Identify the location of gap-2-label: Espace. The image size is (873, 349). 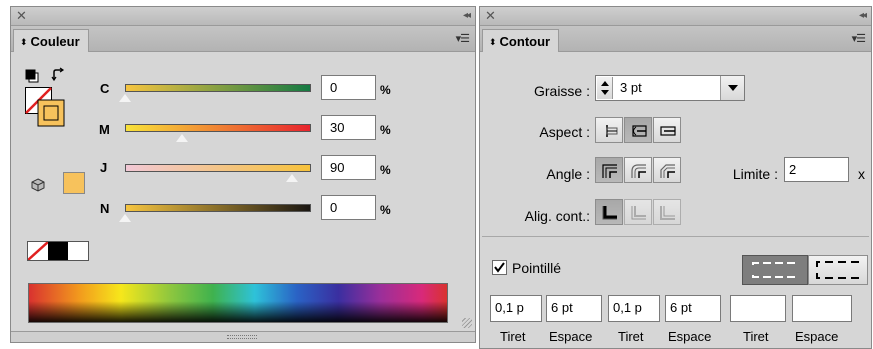
(690, 336).